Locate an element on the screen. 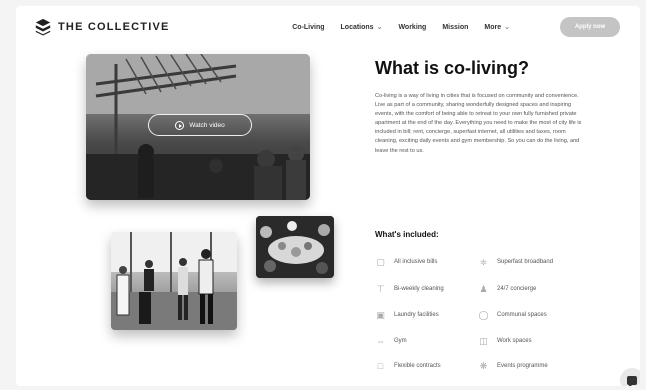 This screenshot has height=390, width=646. cleaning-icon: ⊤ is located at coordinates (380, 289).